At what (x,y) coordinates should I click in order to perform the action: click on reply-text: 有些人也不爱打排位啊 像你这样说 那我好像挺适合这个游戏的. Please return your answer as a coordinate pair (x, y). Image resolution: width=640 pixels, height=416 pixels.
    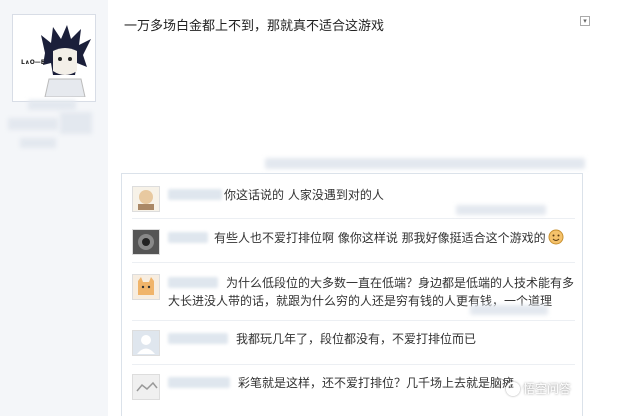
    Looking at the image, I should click on (380, 238).